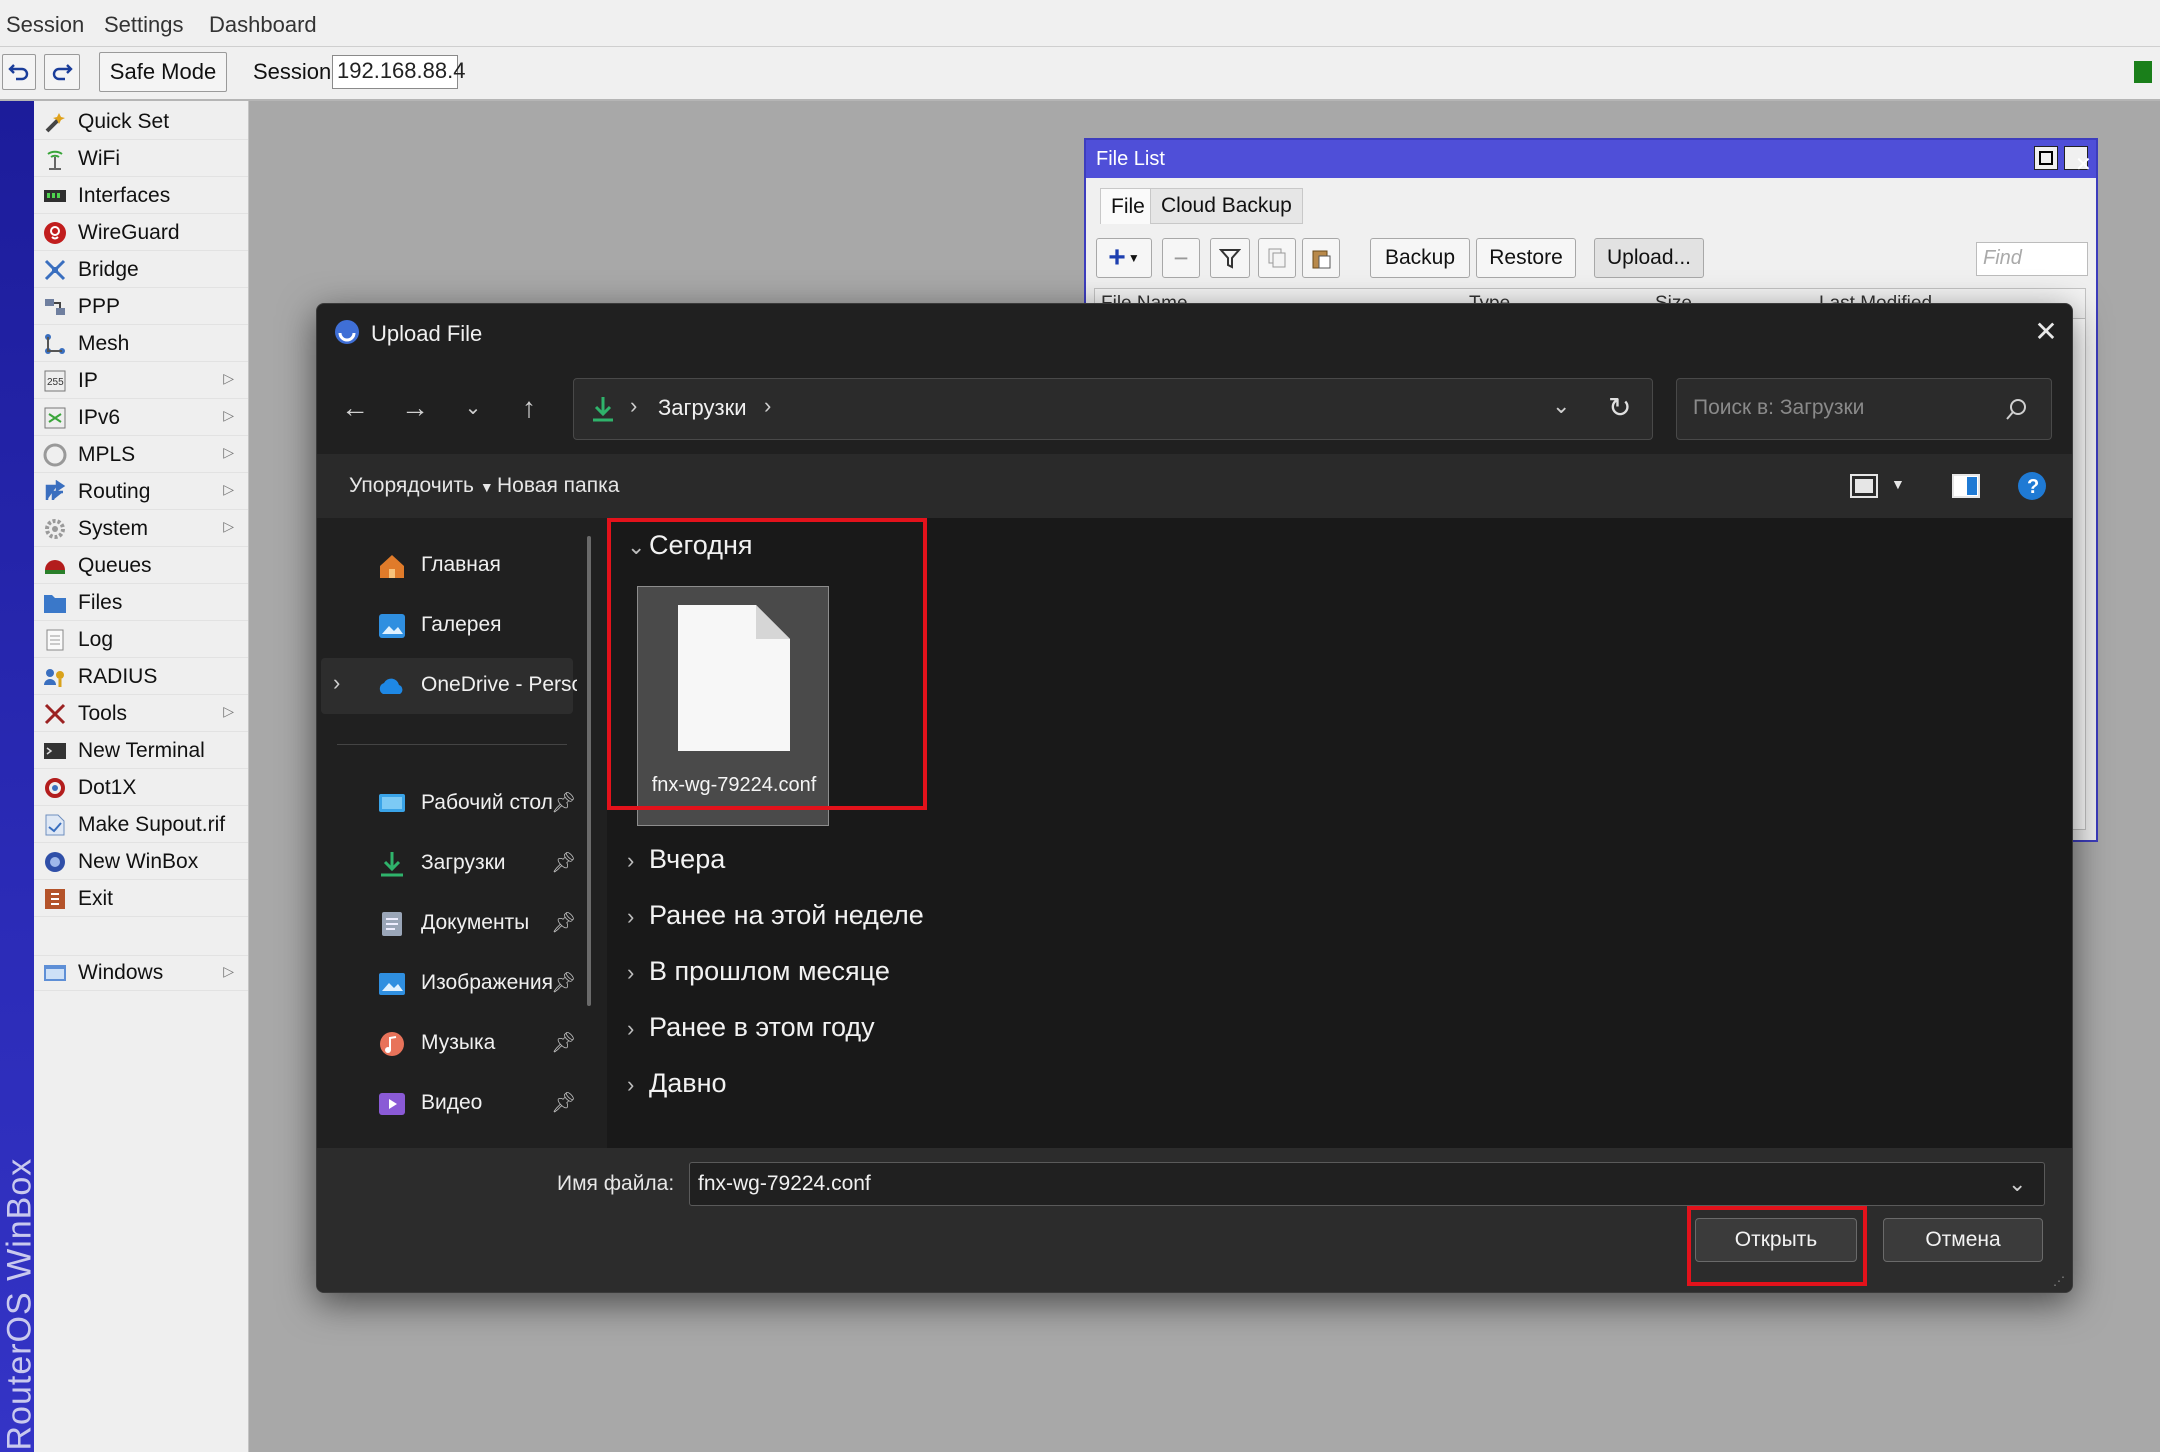 This screenshot has width=2160, height=1452. Describe the element at coordinates (1226, 206) in the screenshot. I see `tab-cloud-backup: Cloud Backup` at that location.